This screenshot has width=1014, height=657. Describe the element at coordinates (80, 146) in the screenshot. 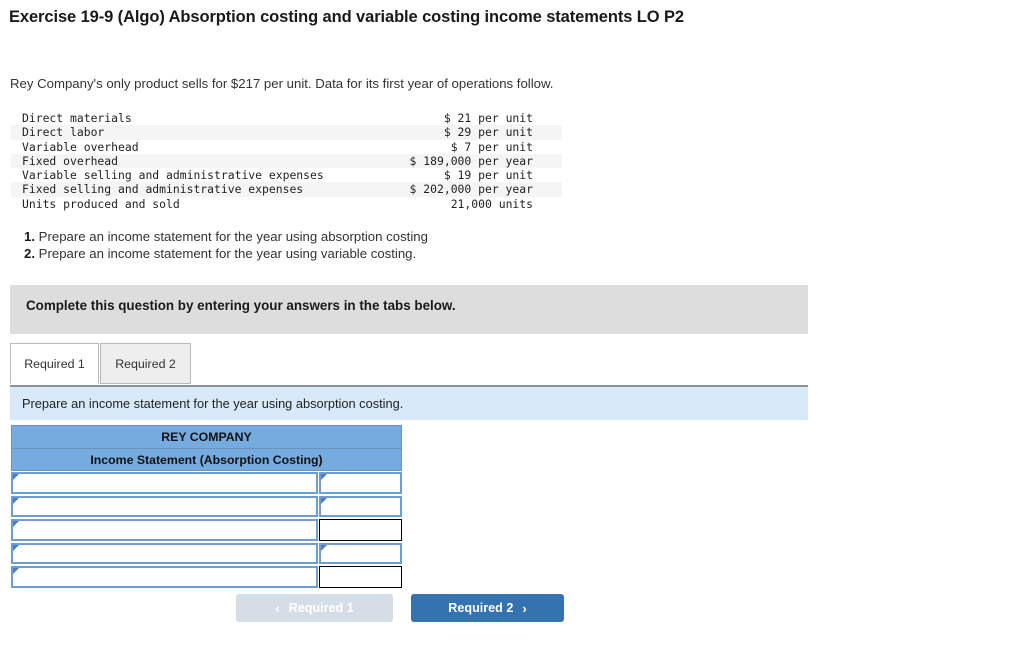

I see `fact-label: Variable overhead` at that location.